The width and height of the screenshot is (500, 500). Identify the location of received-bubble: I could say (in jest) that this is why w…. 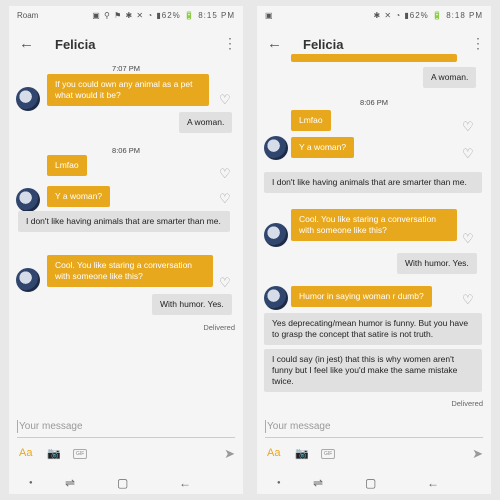
(373, 370).